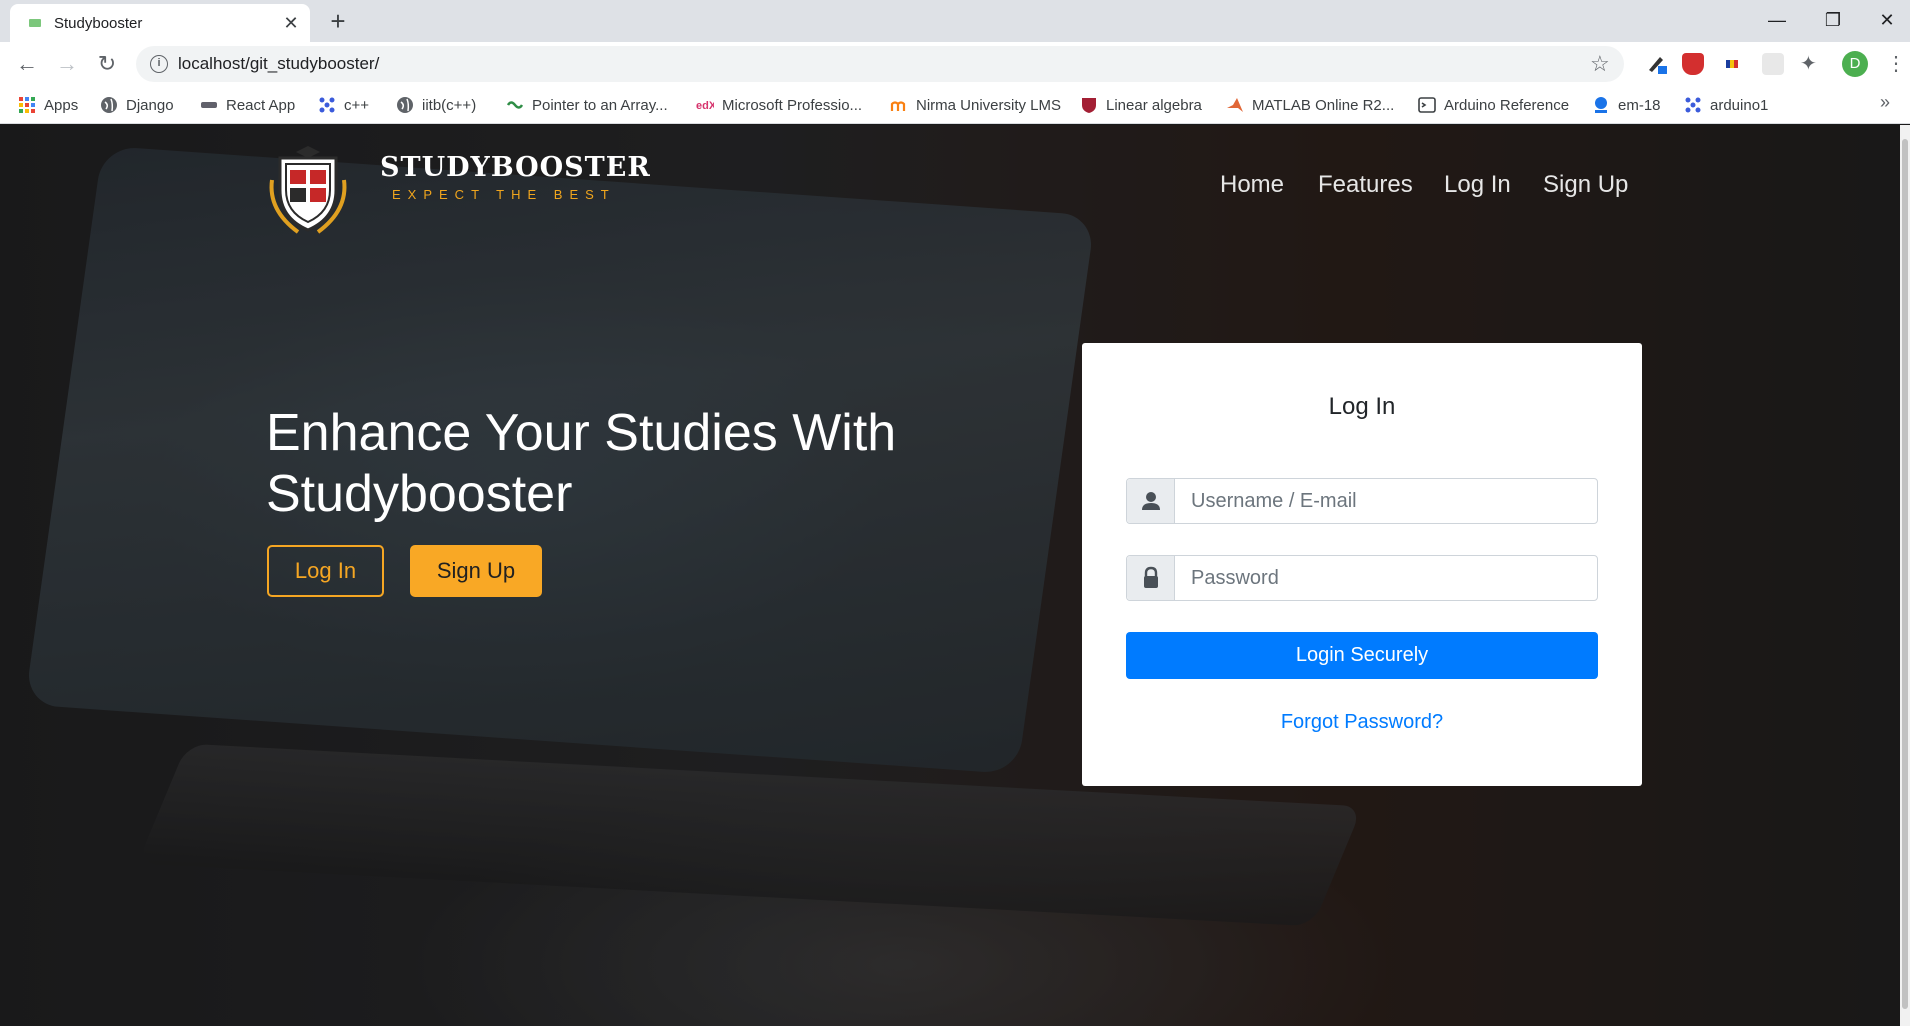 Image resolution: width=1910 pixels, height=1026 pixels. I want to click on extensions-puzzle-icon: ✦, so click(1811, 64).